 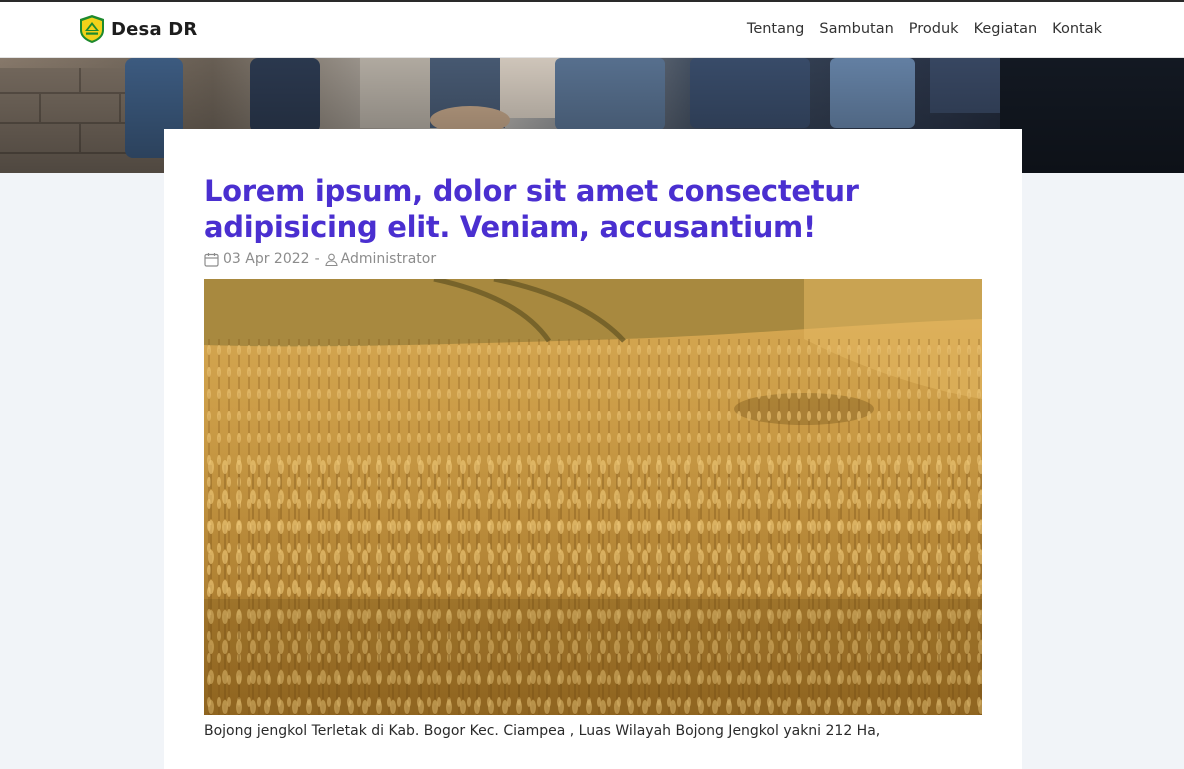 What do you see at coordinates (775, 29) in the screenshot?
I see `nav-item-tentang: Tentang` at bounding box center [775, 29].